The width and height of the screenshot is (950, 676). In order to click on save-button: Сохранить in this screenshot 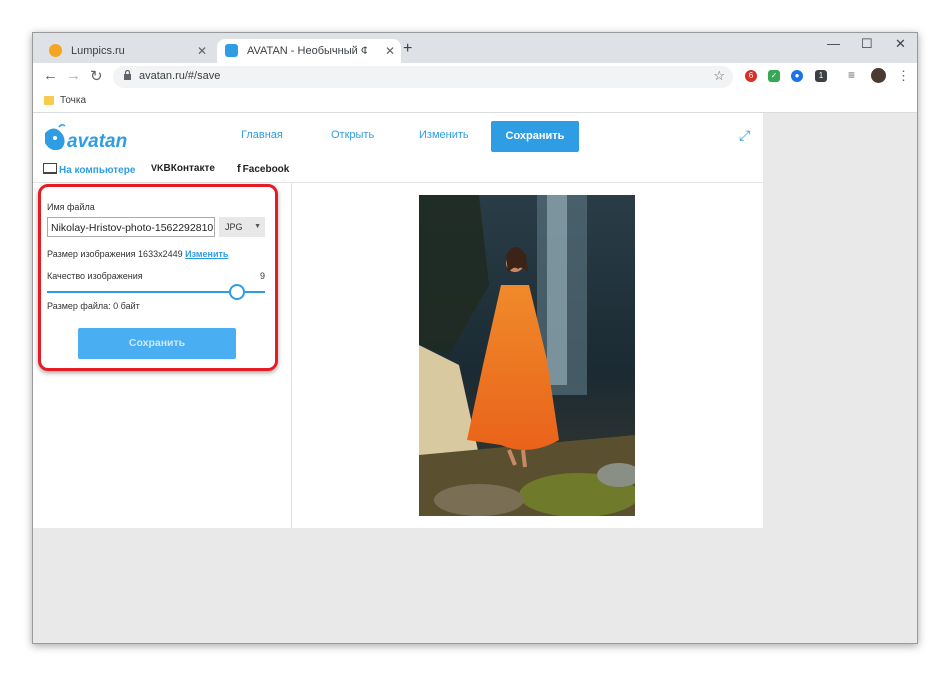, I will do `click(157, 343)`.